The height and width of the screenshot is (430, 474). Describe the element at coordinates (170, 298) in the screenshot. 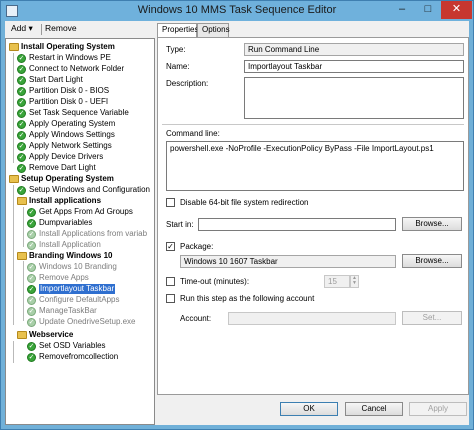

I see `run-as-checkbox` at that location.